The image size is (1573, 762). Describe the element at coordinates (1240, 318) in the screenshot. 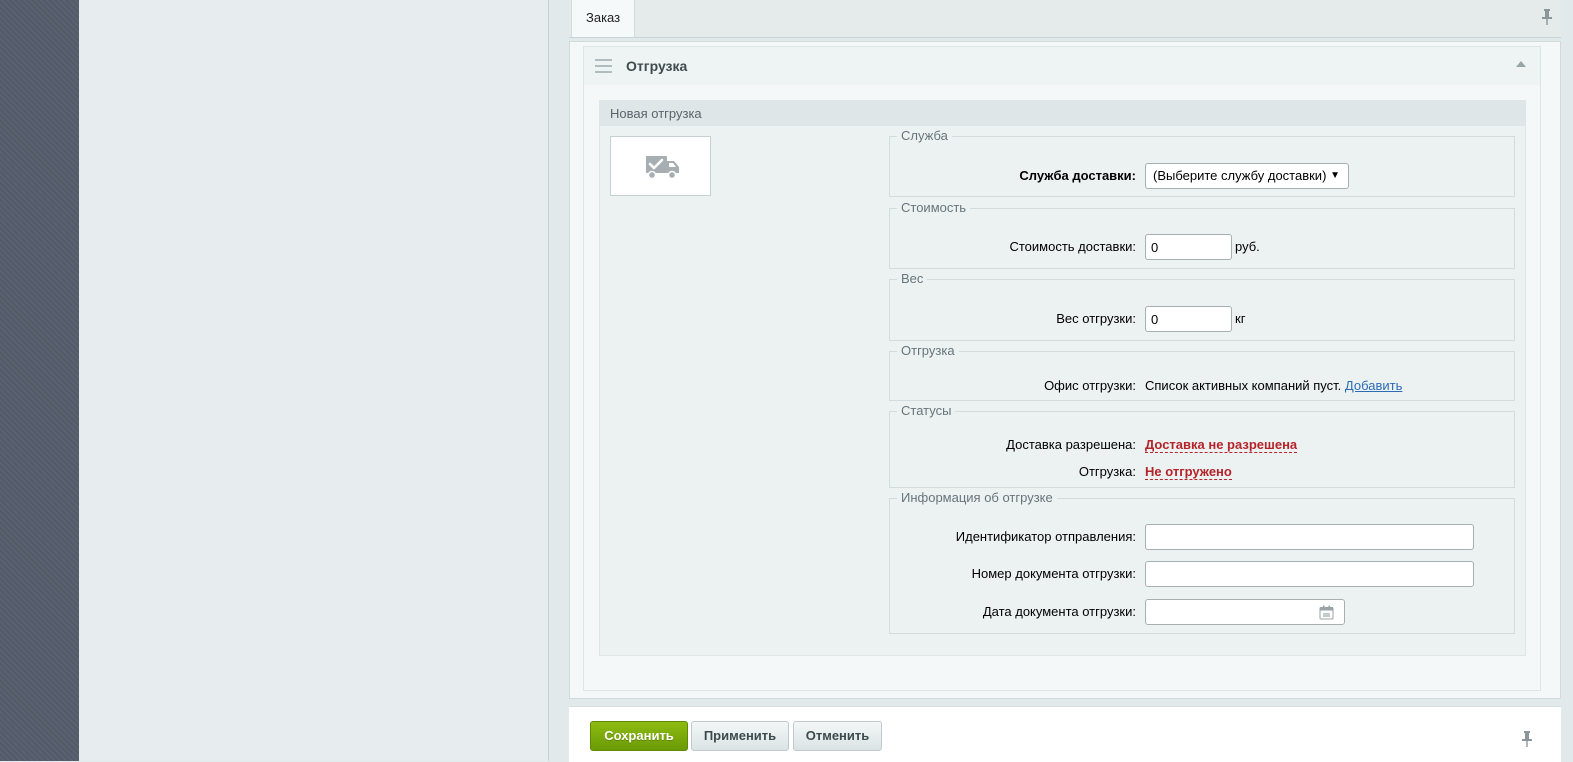

I see `weight-unit: кг` at that location.